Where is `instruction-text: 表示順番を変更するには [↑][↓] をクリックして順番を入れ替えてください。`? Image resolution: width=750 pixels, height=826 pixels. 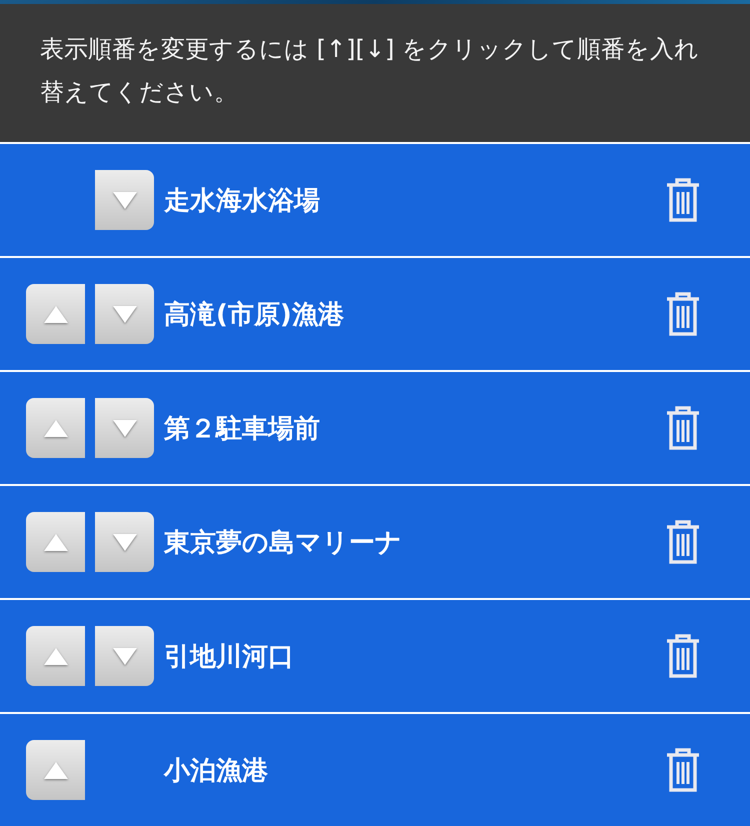 instruction-text: 表示順番を変更するには [↑][↓] をクリックして順番を入れ替えてください。 is located at coordinates (370, 71).